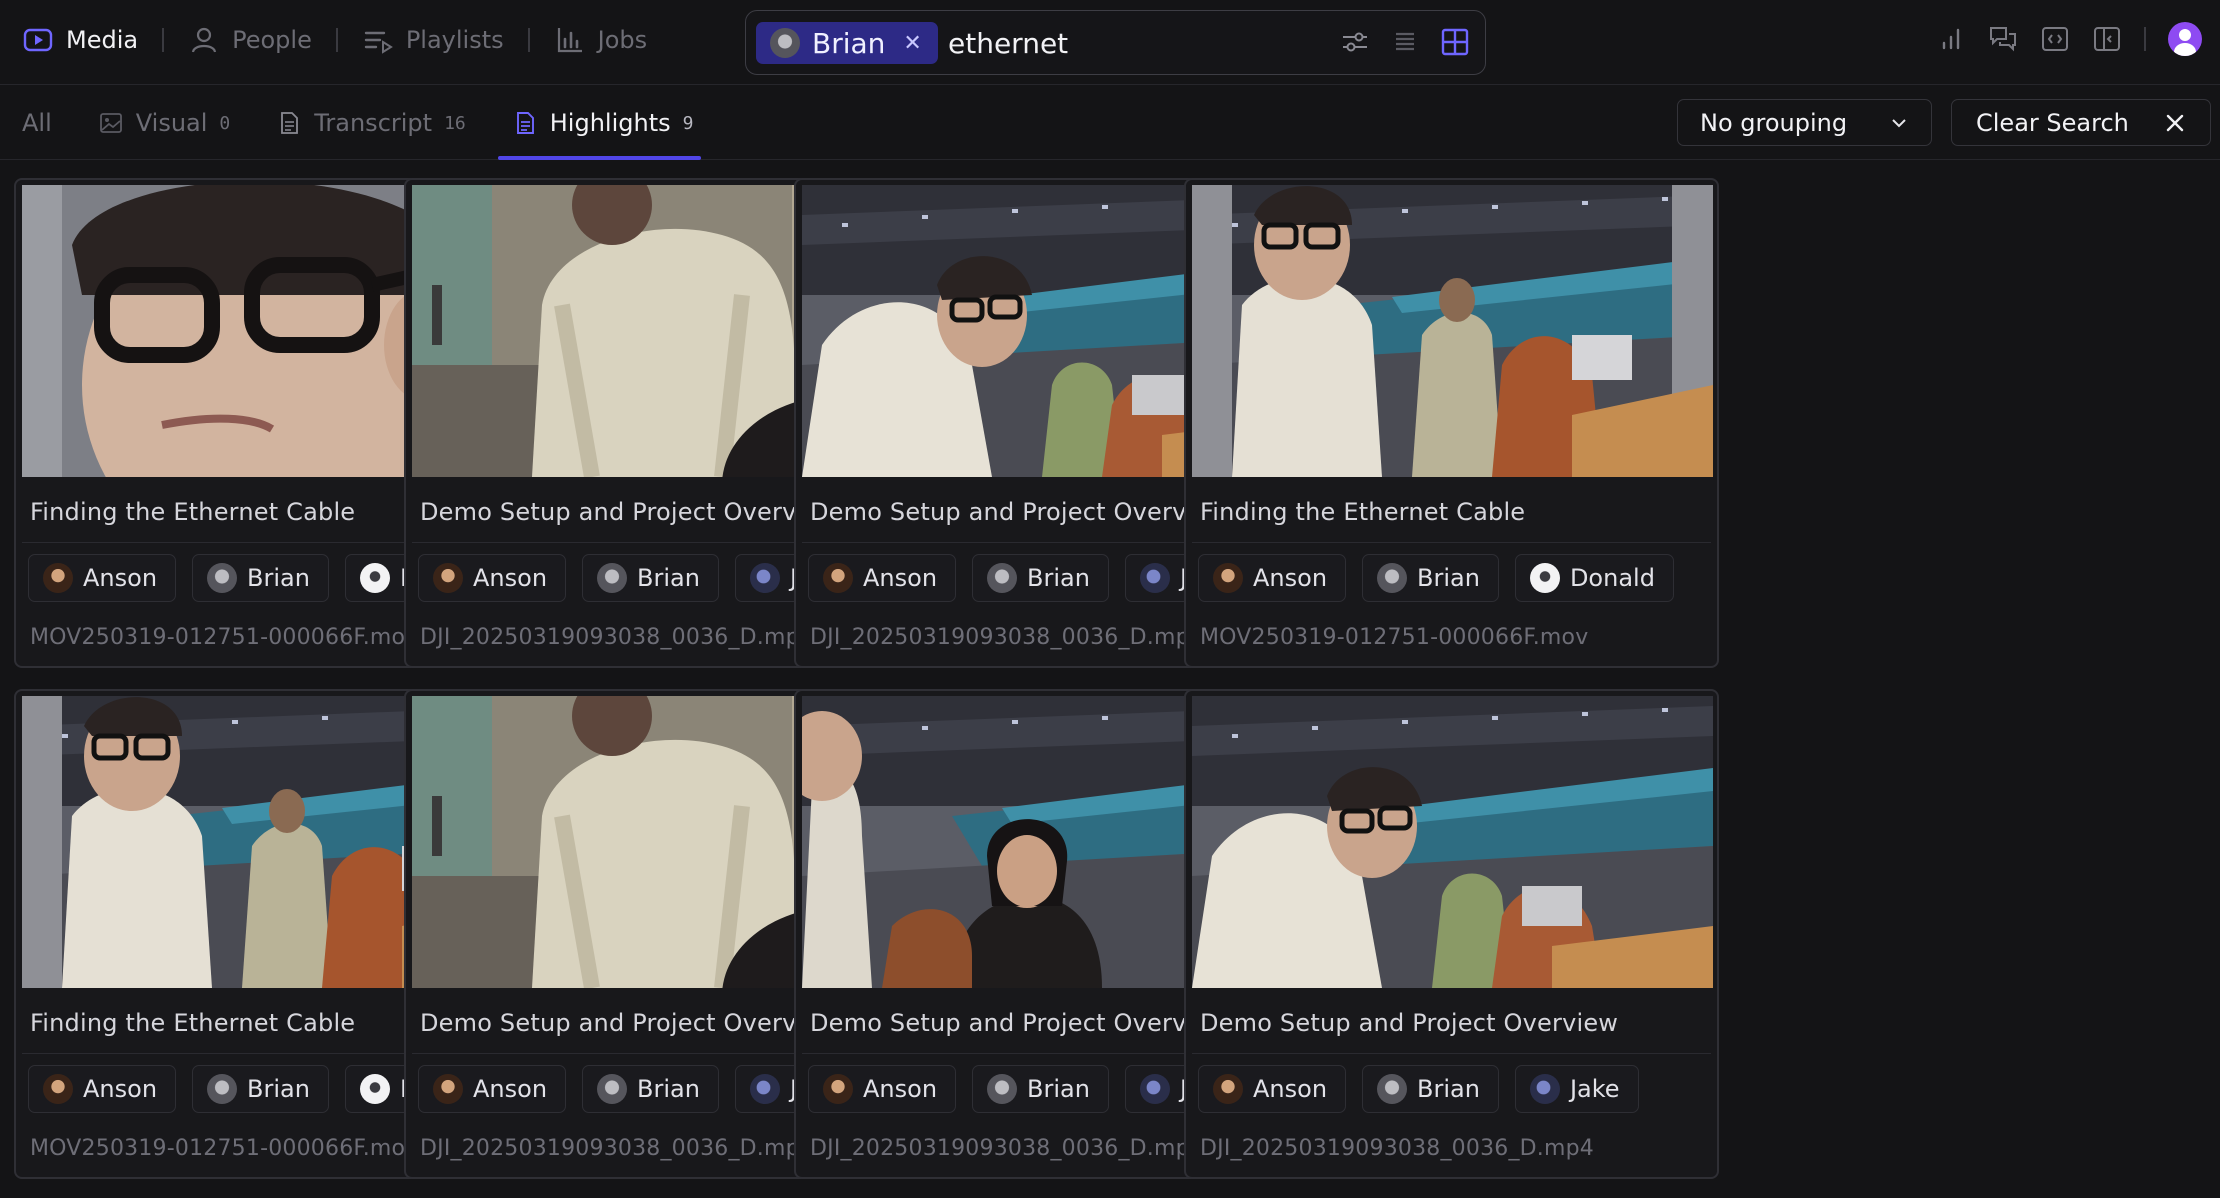  What do you see at coordinates (225, 123) in the screenshot?
I see `tab-visual-count: 0` at bounding box center [225, 123].